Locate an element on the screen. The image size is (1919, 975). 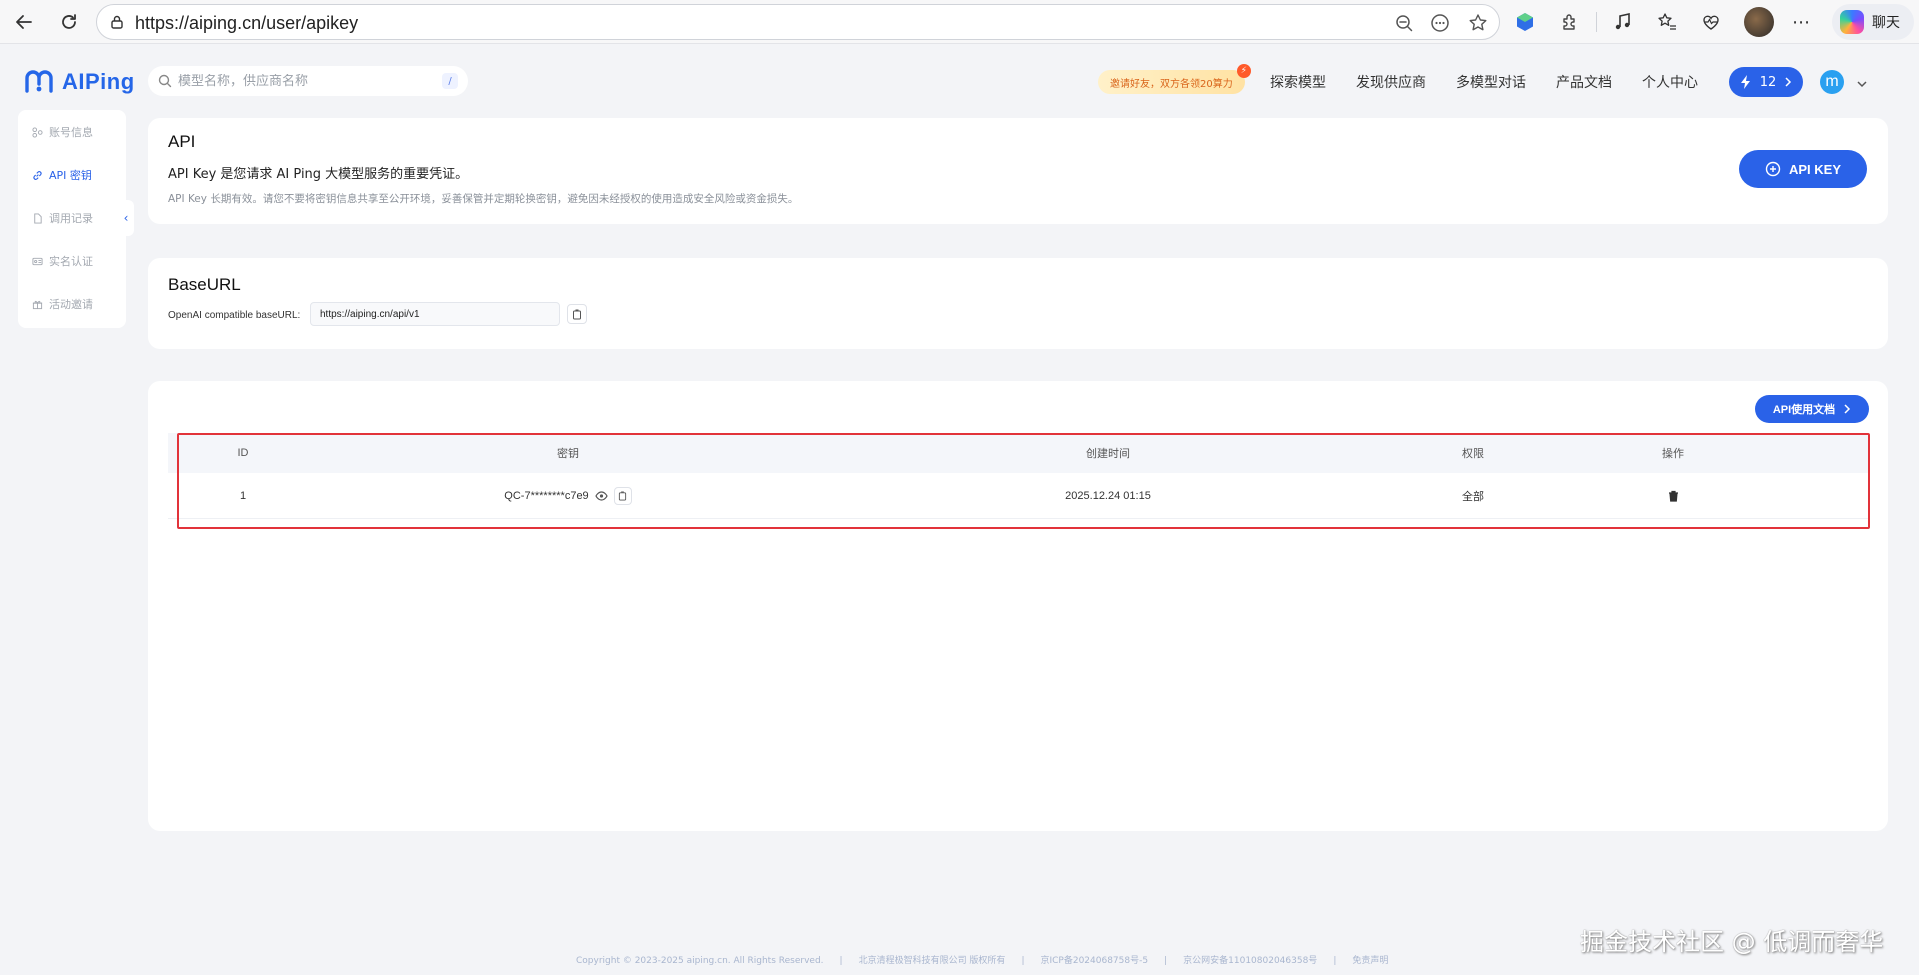
sidebar-item-label: API 密钥 is located at coordinates (70, 175).